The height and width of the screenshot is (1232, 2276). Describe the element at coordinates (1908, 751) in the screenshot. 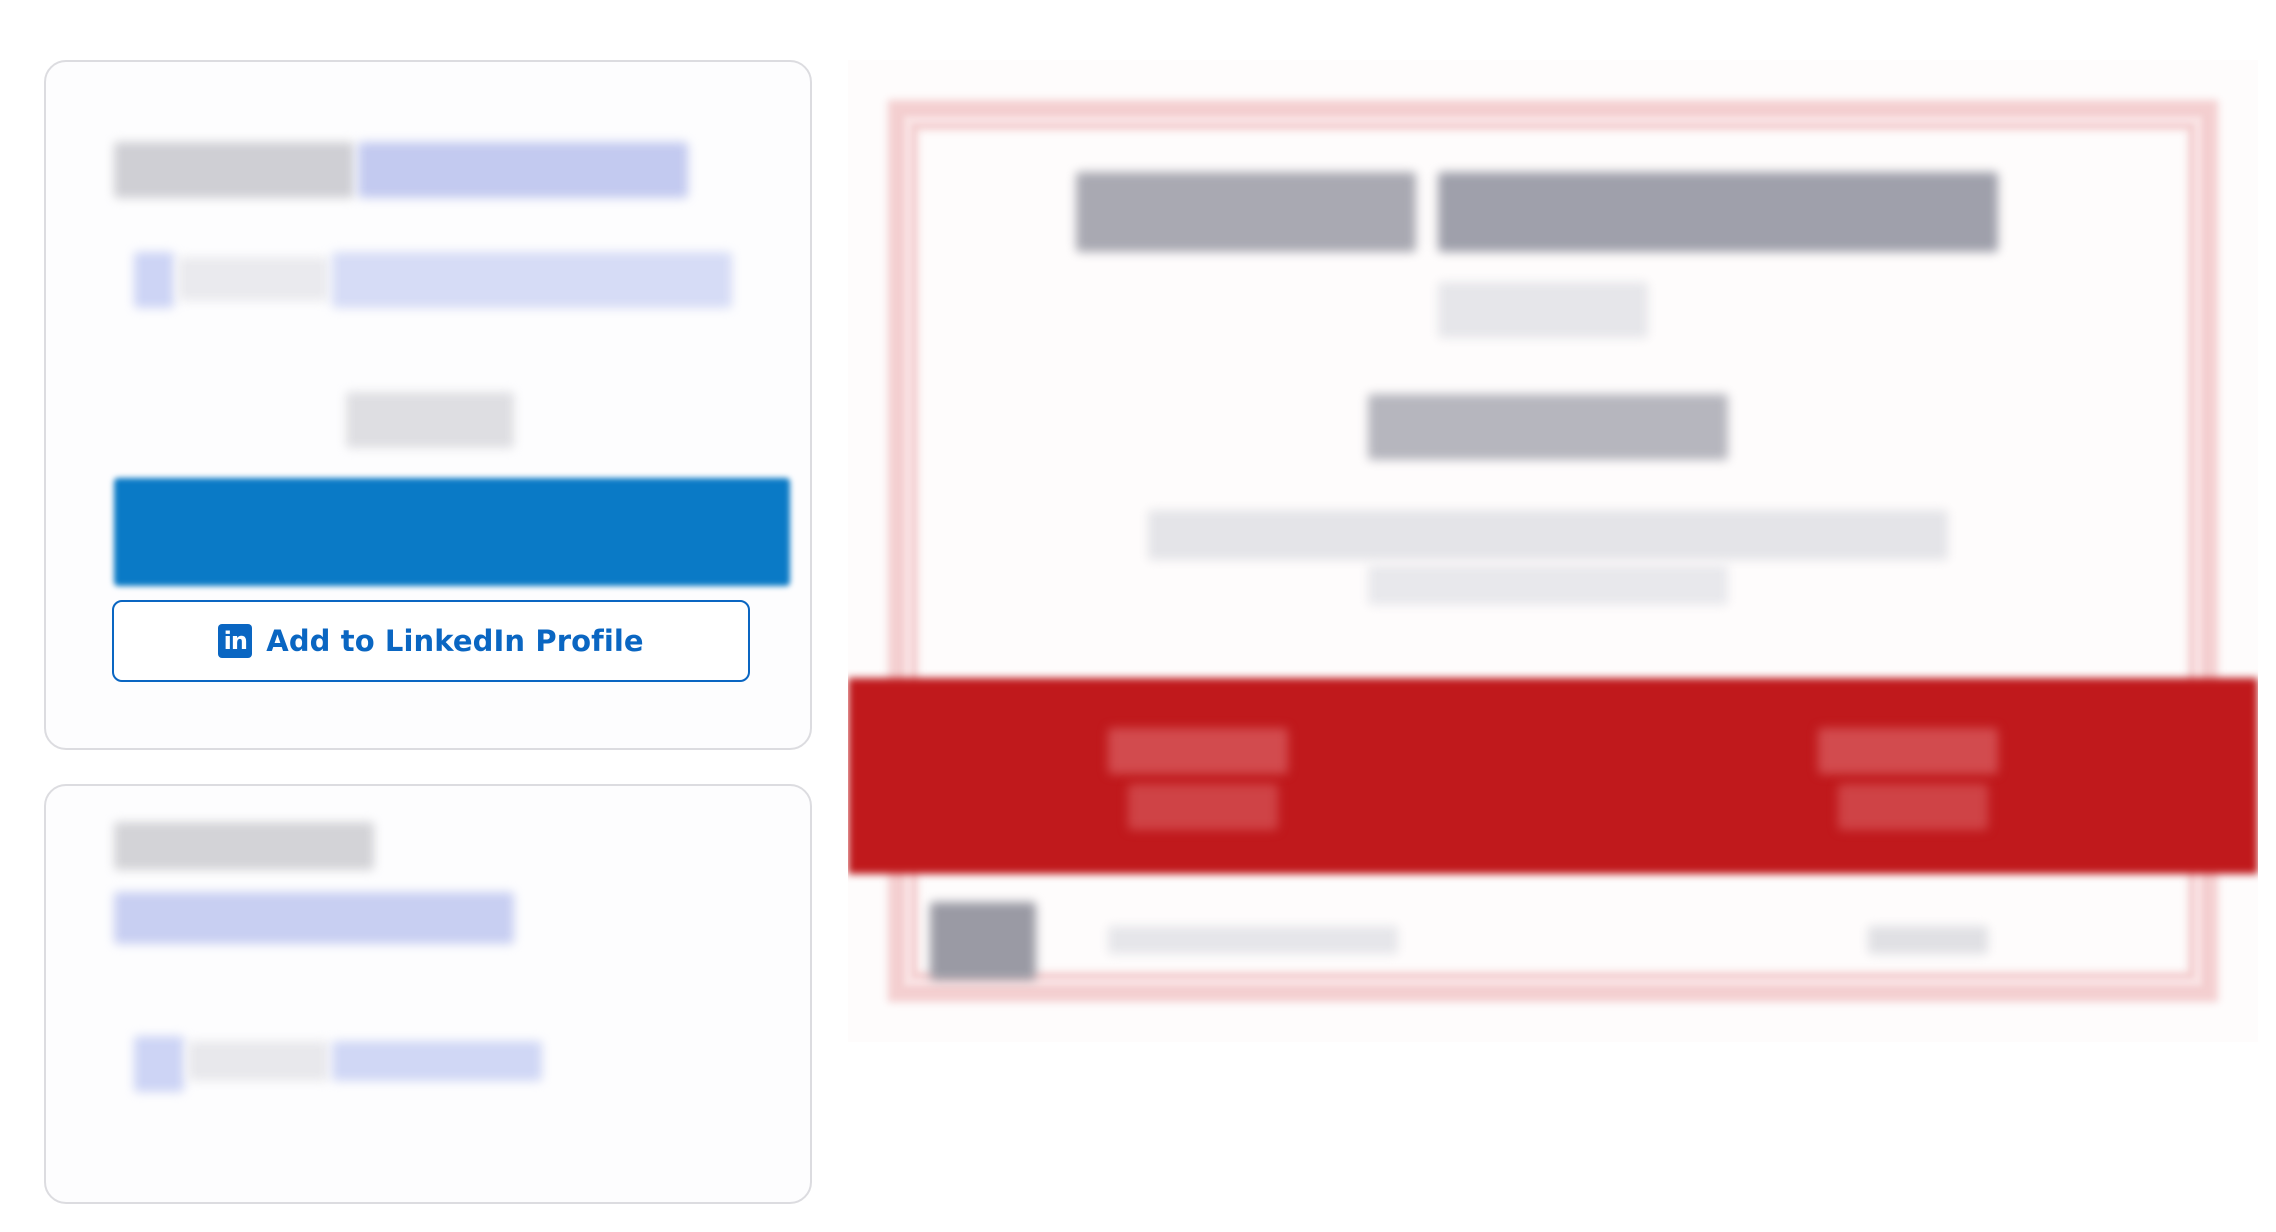

I see `redacted-signature-right` at that location.